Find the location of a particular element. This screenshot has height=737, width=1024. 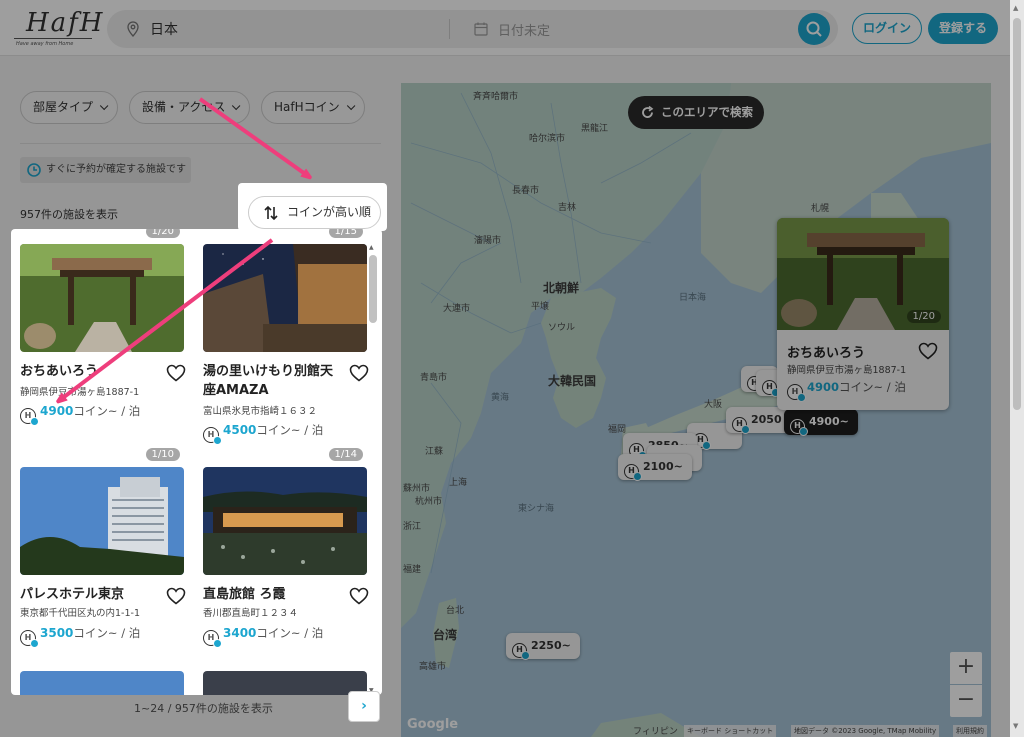

map-attribution-terms: 利用規約 is located at coordinates (970, 731).